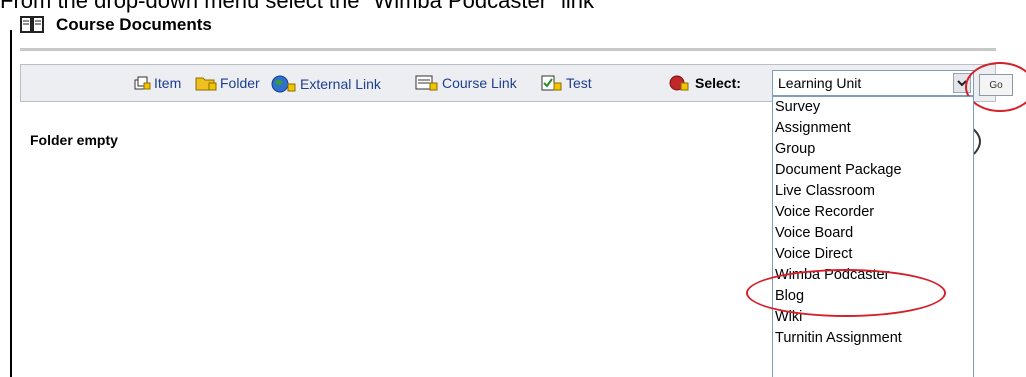 This screenshot has height=377, width=1026. I want to click on select-label-text: Select:, so click(718, 83).